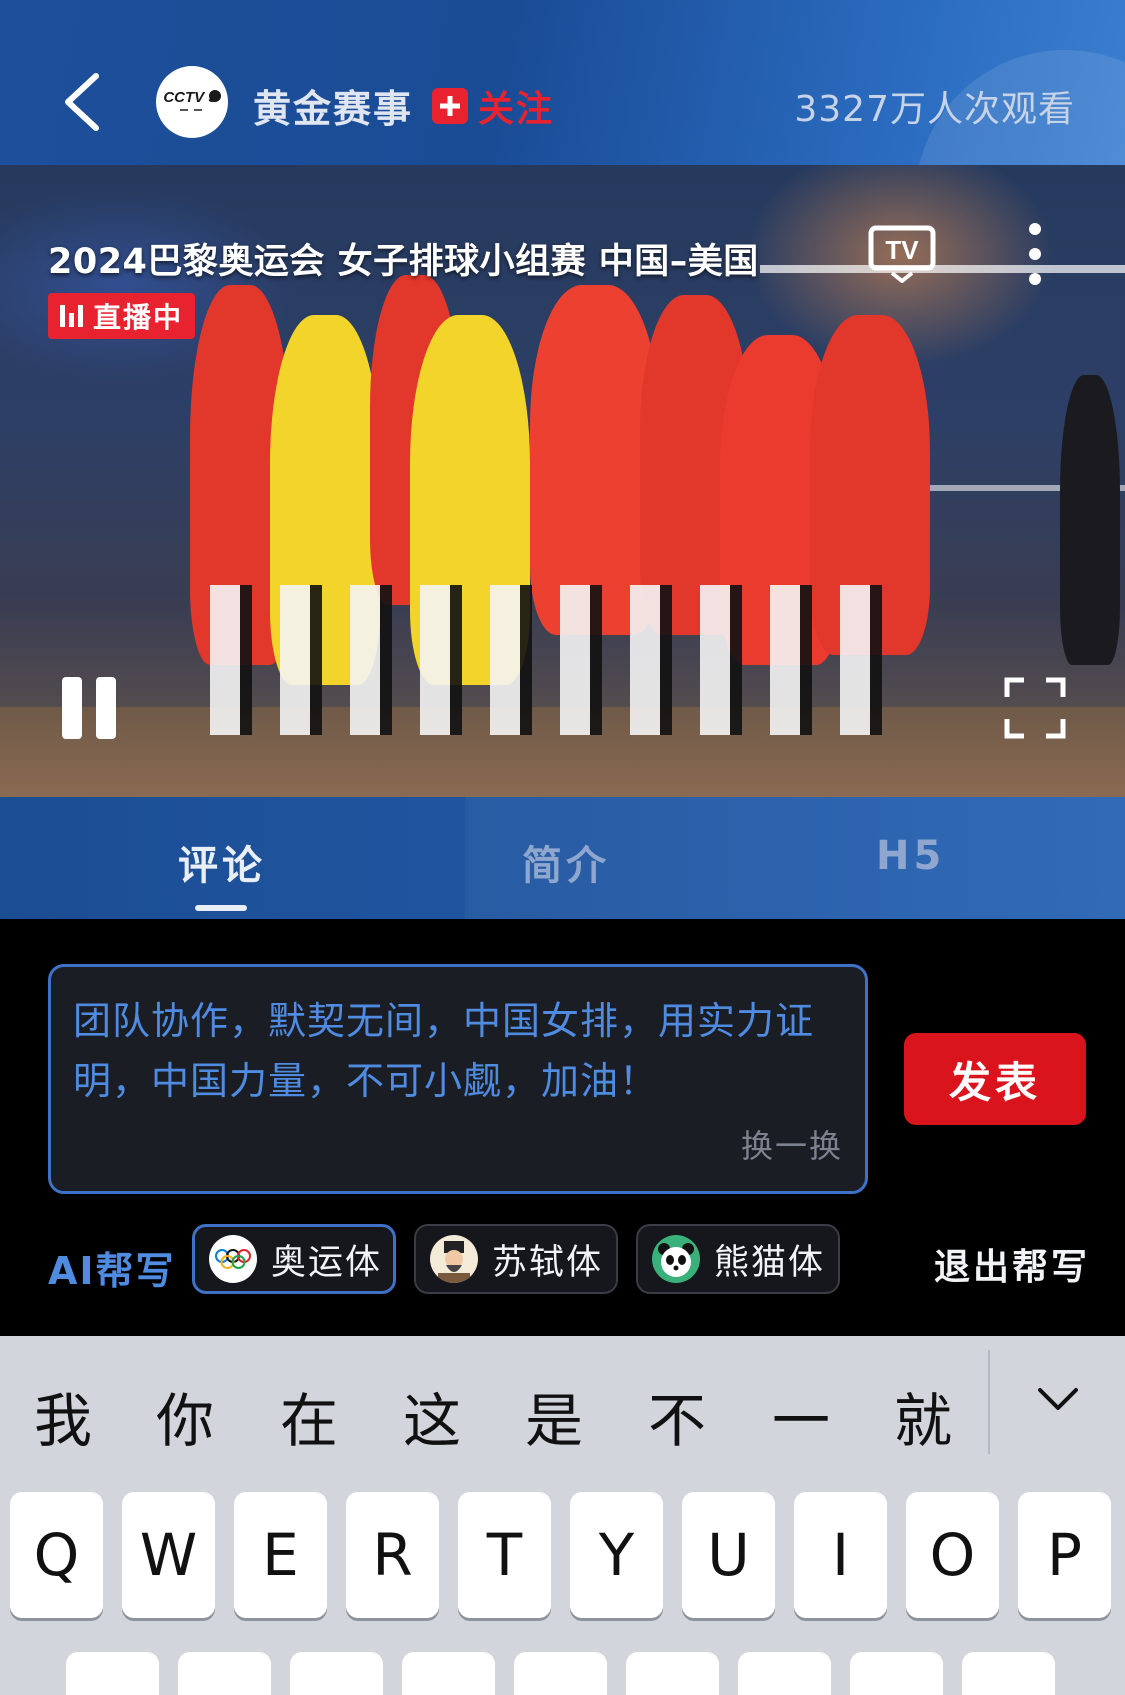  What do you see at coordinates (112, 1271) in the screenshot?
I see `ai-write-label: AI帮写` at bounding box center [112, 1271].